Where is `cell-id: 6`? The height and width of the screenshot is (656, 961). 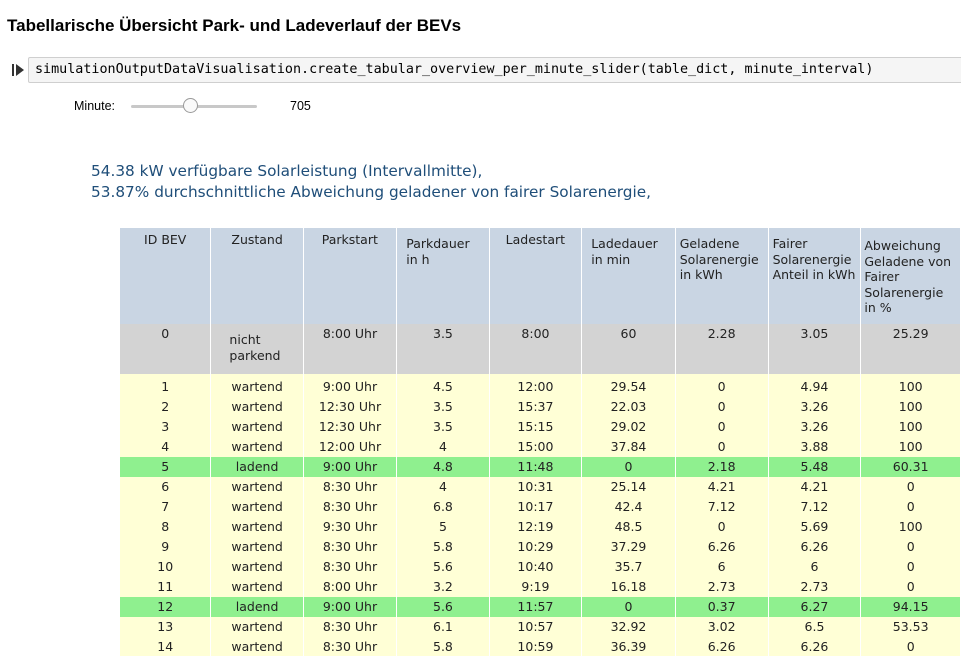
cell-id: 6 is located at coordinates (166, 487).